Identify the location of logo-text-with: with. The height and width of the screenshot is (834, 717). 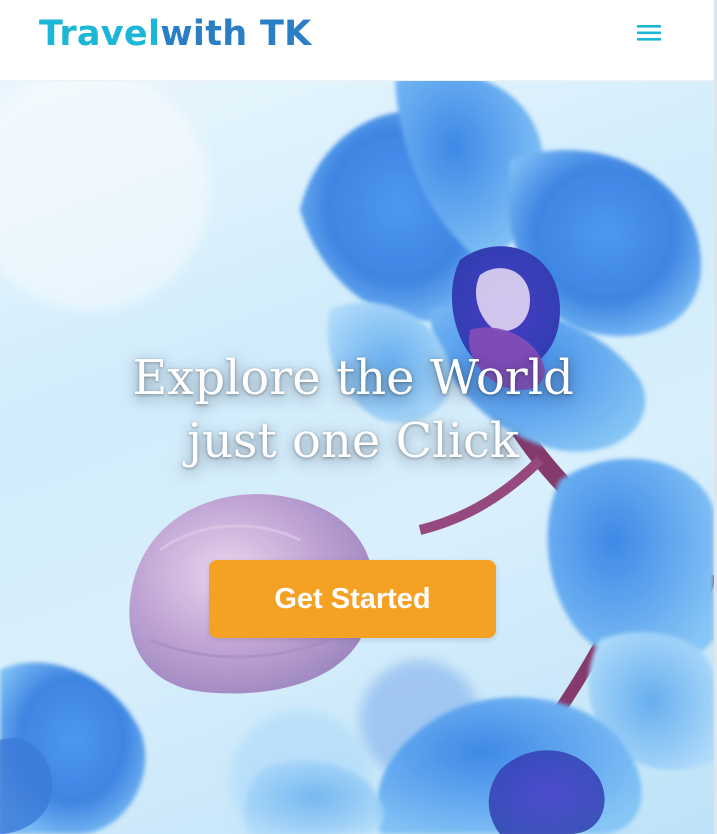
(204, 34).